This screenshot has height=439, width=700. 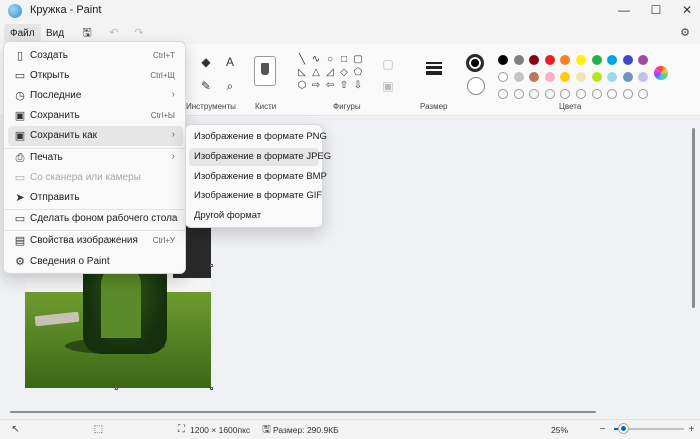 I want to click on resize-handle-bottom, so click(x=116, y=388).